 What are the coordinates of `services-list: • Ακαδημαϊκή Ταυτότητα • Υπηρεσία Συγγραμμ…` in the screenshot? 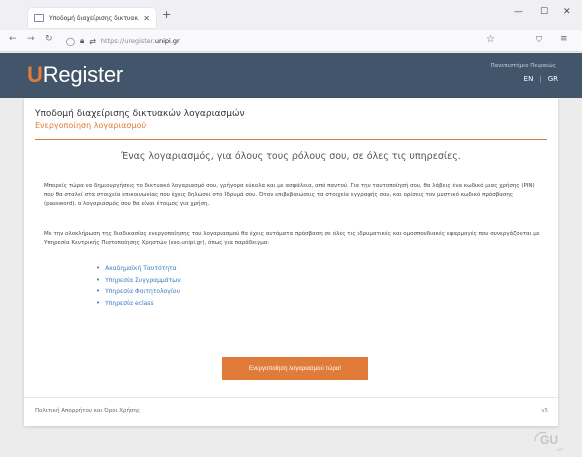 It's located at (138, 286).